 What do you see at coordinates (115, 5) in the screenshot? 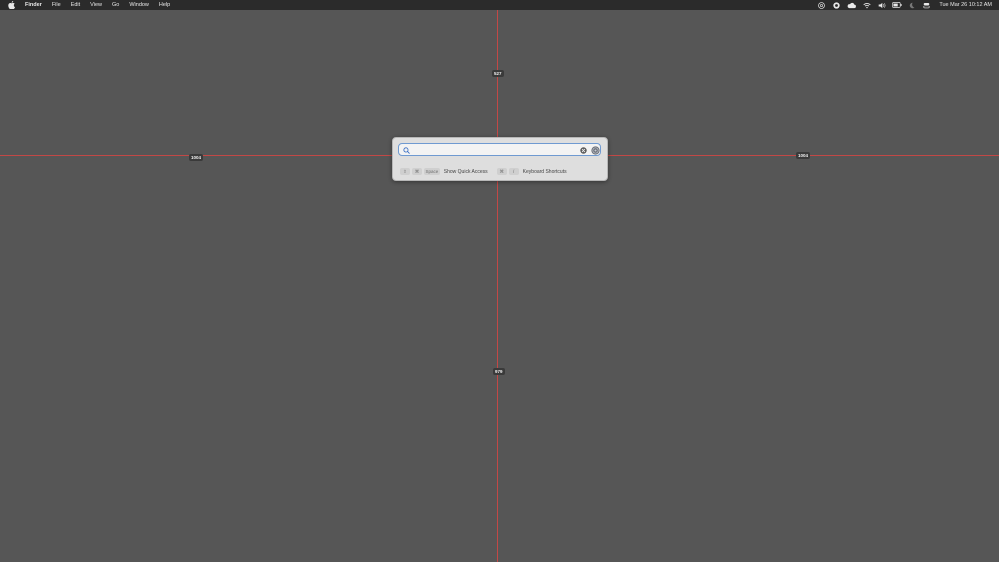
I see `menu-go: Go` at bounding box center [115, 5].